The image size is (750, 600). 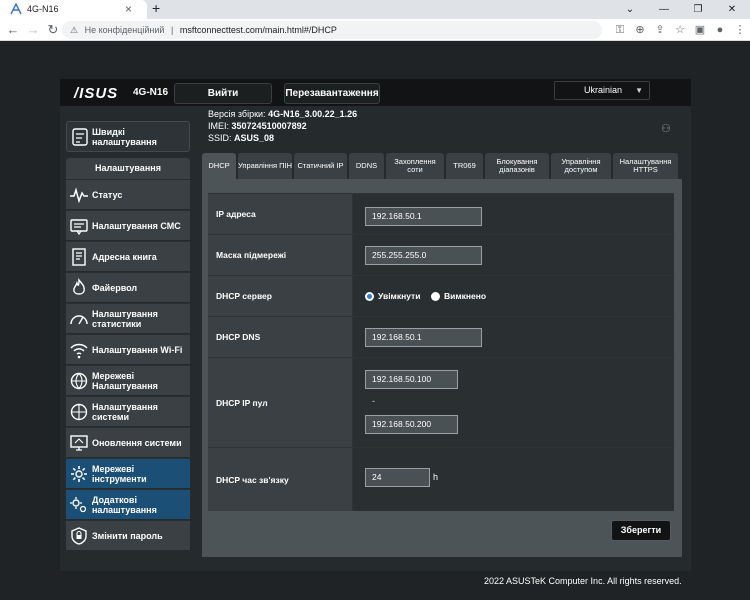 I want to click on profile-icon: ●, so click(x=720, y=30).